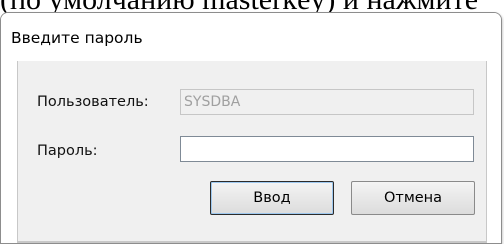 This screenshot has width=504, height=244. Describe the element at coordinates (93, 102) in the screenshot. I see `user-label: Пользователь:` at that location.